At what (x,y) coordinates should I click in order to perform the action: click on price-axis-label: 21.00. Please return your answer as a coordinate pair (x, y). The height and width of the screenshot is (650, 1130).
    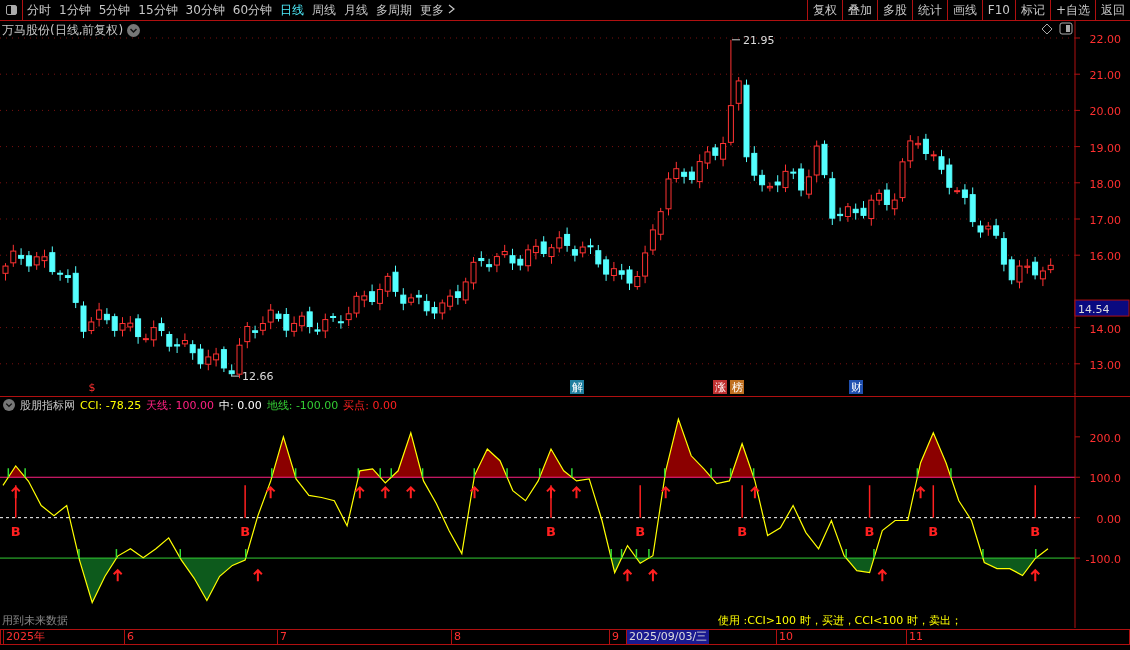
    Looking at the image, I should click on (1105, 76).